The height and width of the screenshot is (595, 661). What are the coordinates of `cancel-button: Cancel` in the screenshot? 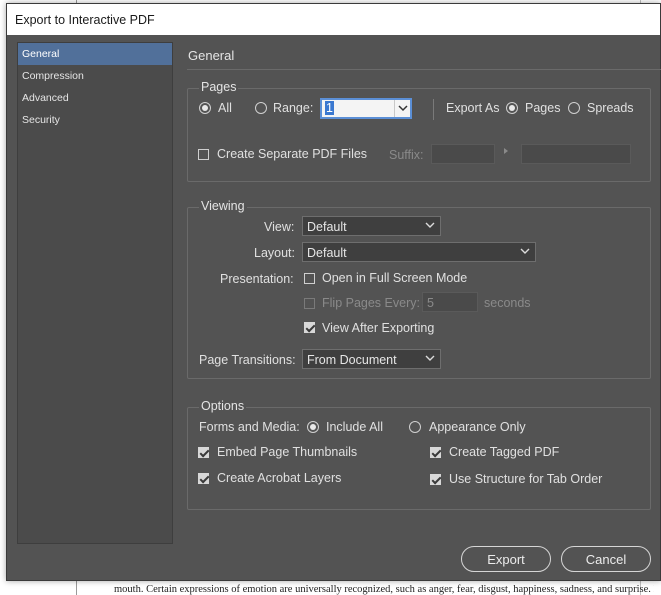 It's located at (606, 559).